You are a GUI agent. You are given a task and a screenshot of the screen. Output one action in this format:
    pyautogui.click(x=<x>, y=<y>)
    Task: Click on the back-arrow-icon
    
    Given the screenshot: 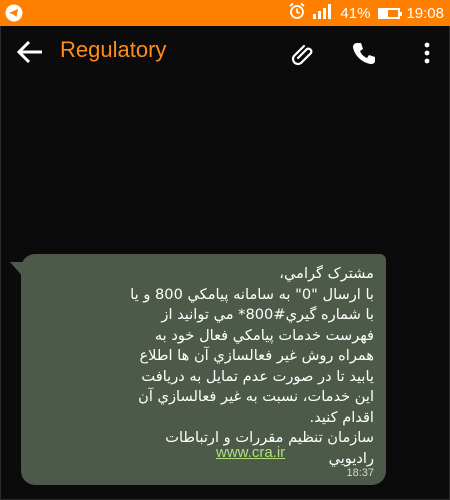 What is the action you would take?
    pyautogui.click(x=30, y=52)
    